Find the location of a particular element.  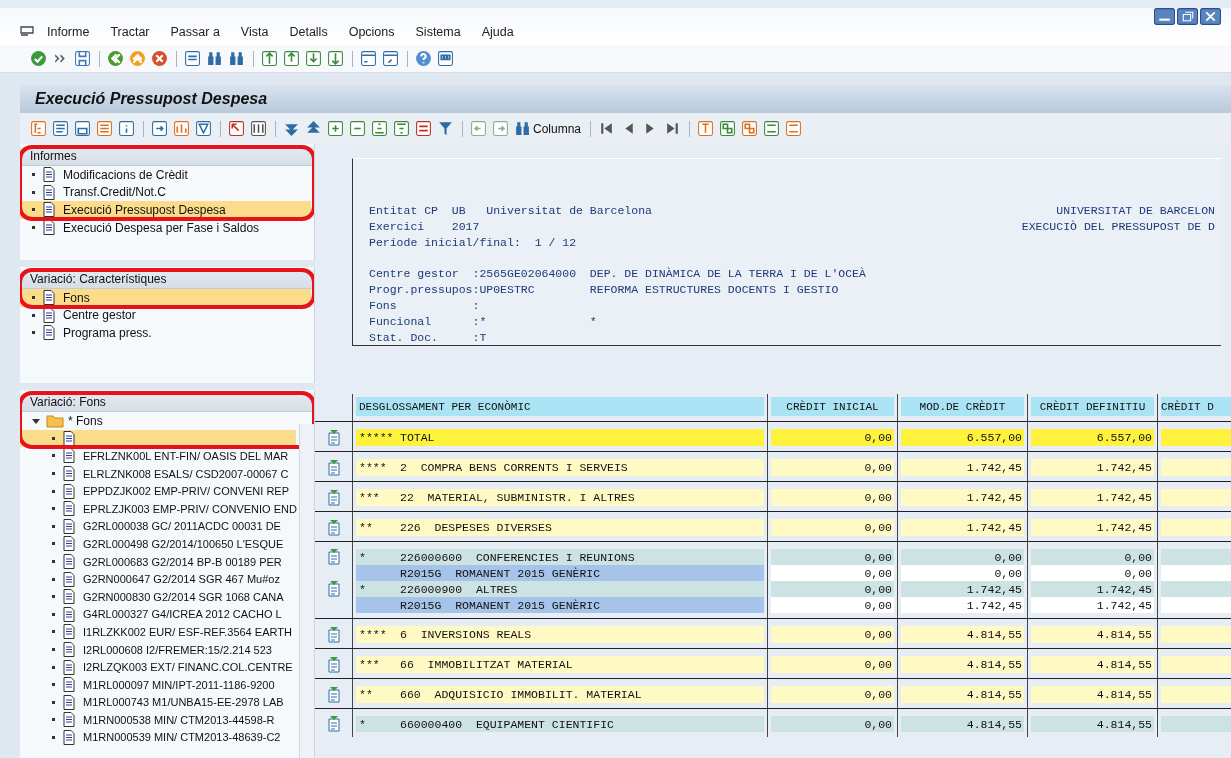

back-icon is located at coordinates (115, 58).